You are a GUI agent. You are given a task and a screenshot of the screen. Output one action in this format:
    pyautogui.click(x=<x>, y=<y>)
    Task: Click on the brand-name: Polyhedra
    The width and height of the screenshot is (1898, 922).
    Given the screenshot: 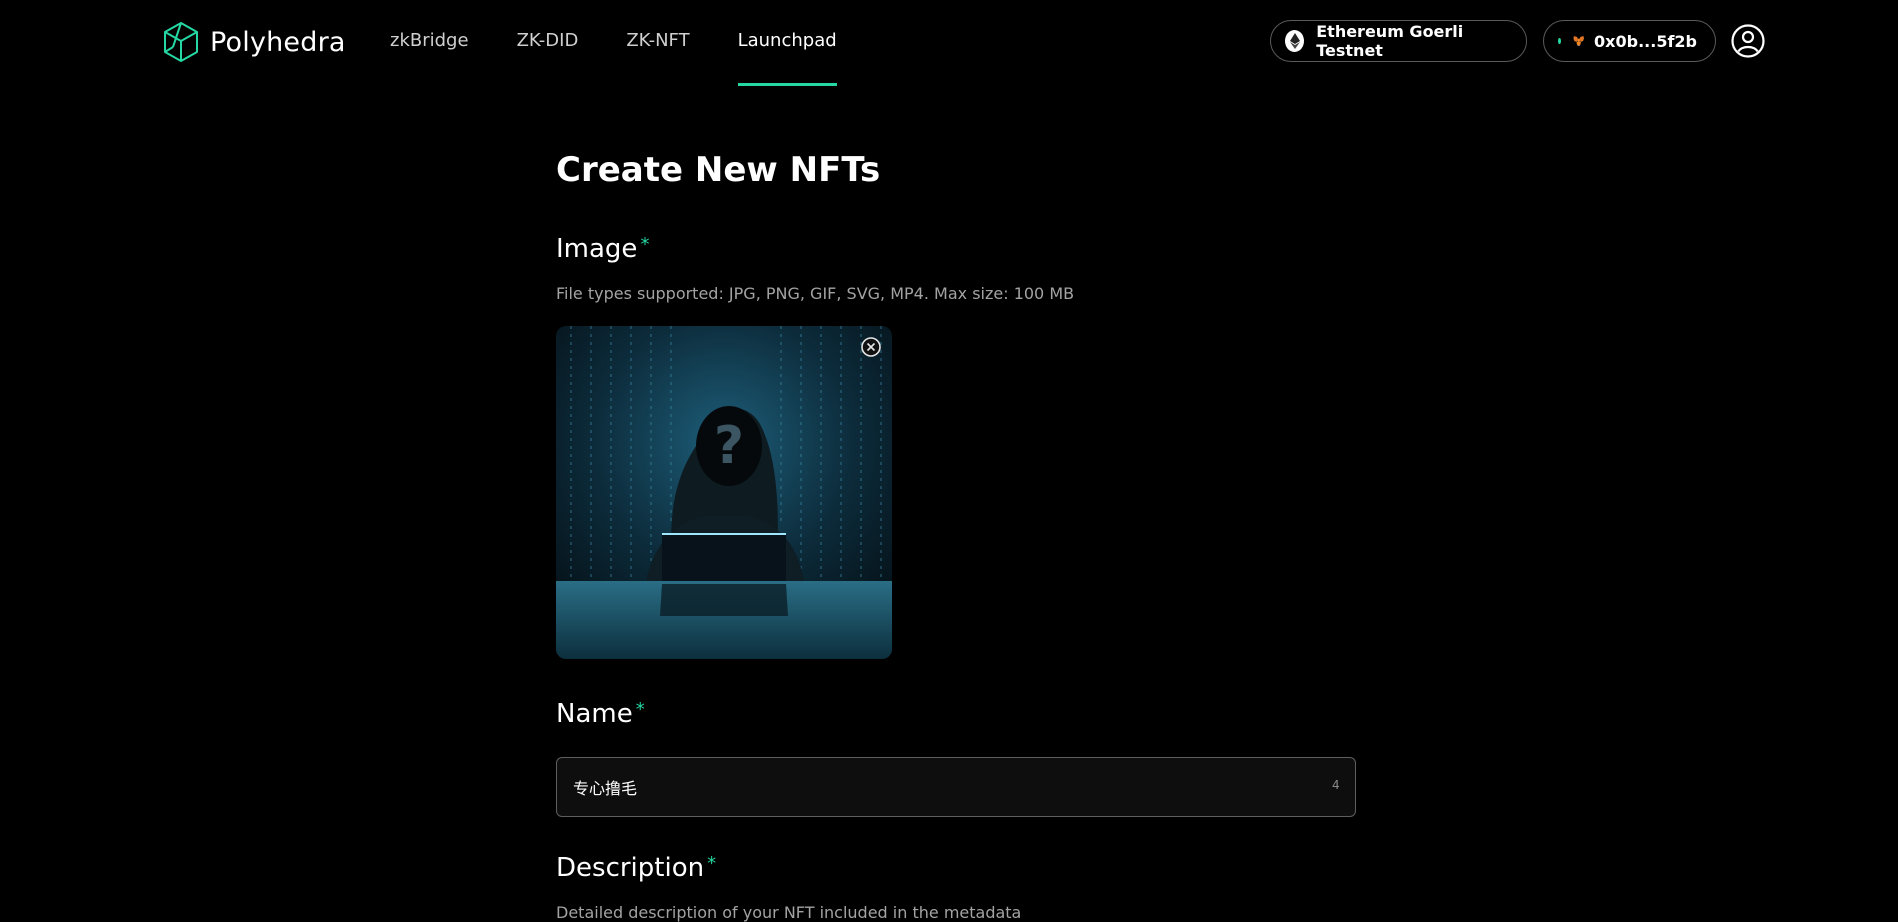 What is the action you would take?
    pyautogui.click(x=278, y=42)
    